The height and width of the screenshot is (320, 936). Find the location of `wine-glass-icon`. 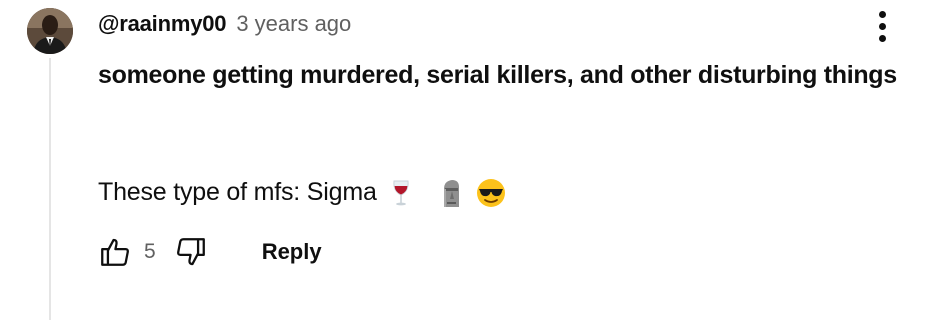

wine-glass-icon is located at coordinates (401, 192).